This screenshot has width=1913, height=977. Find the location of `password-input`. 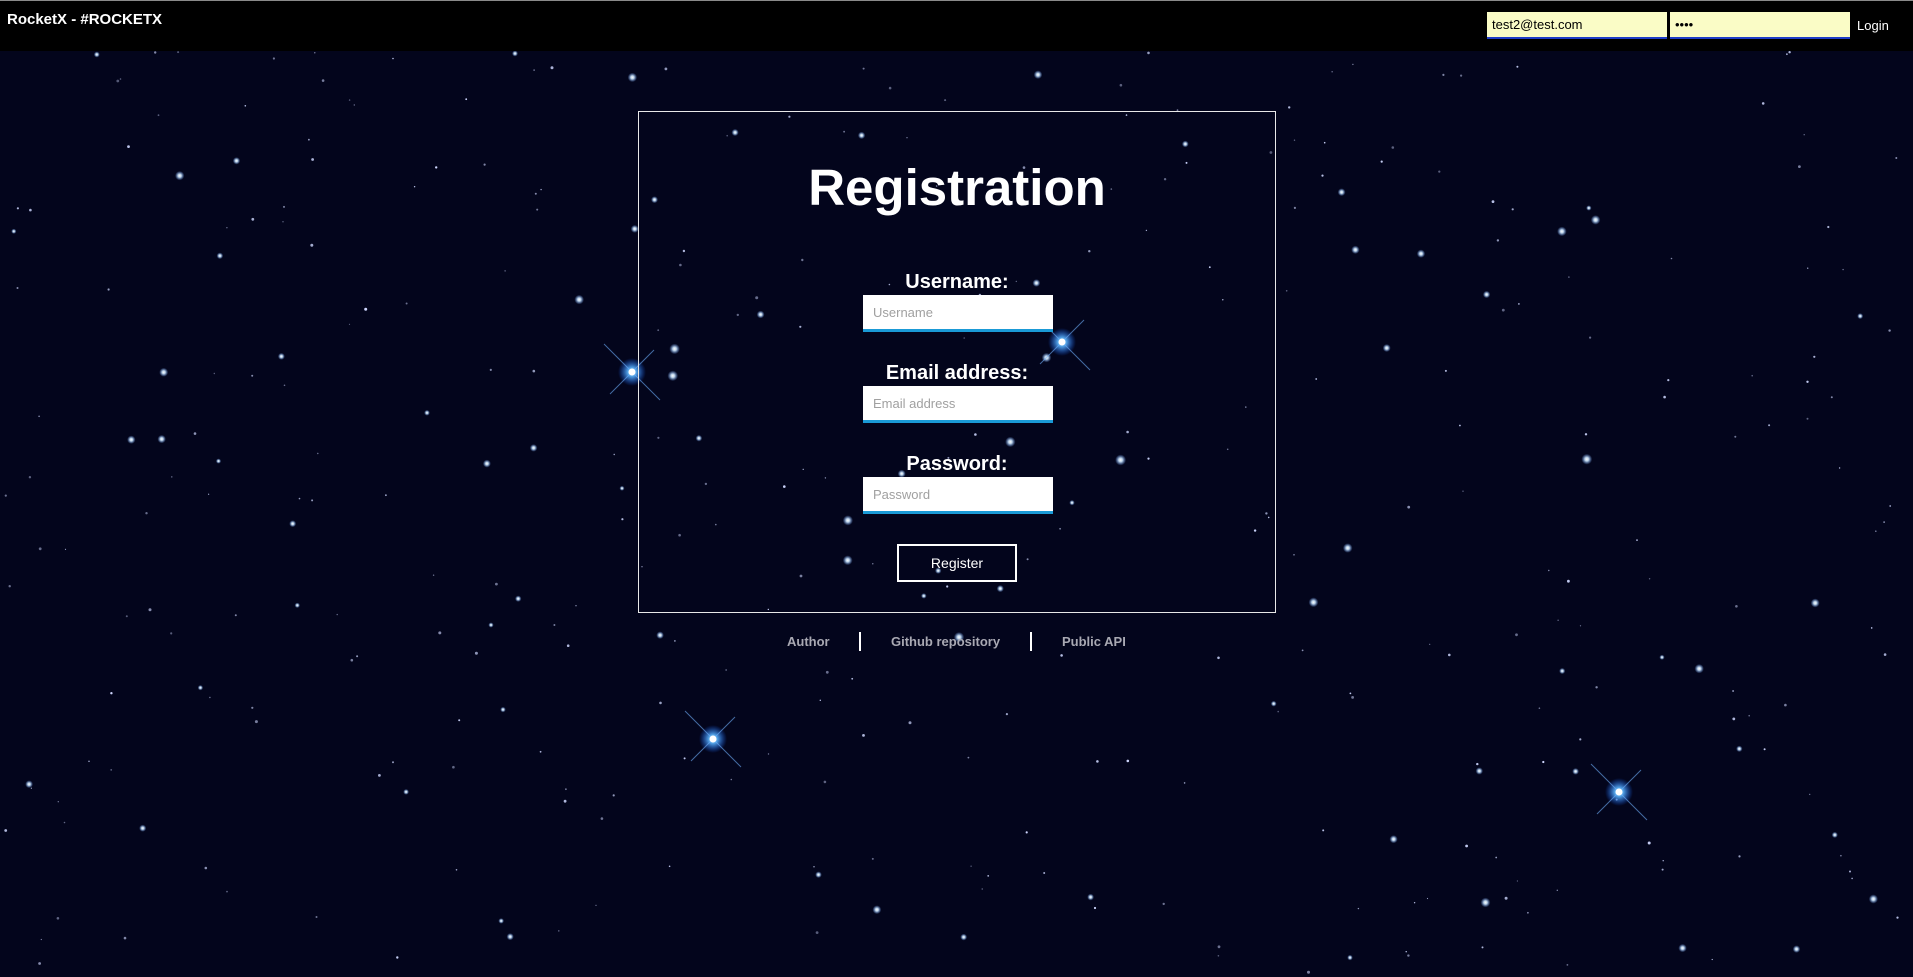

password-input is located at coordinates (958, 495).